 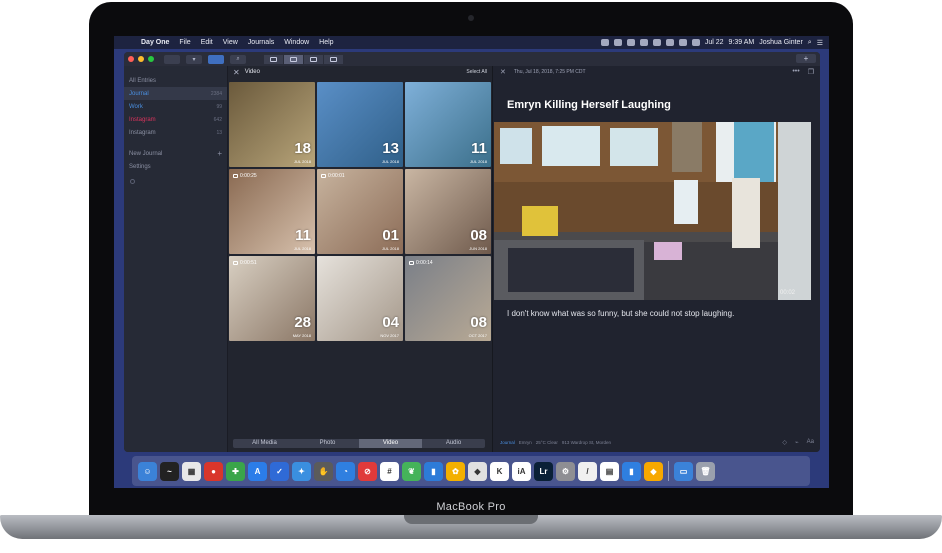 I want to click on filter-icon: ▾, so click(x=194, y=59).